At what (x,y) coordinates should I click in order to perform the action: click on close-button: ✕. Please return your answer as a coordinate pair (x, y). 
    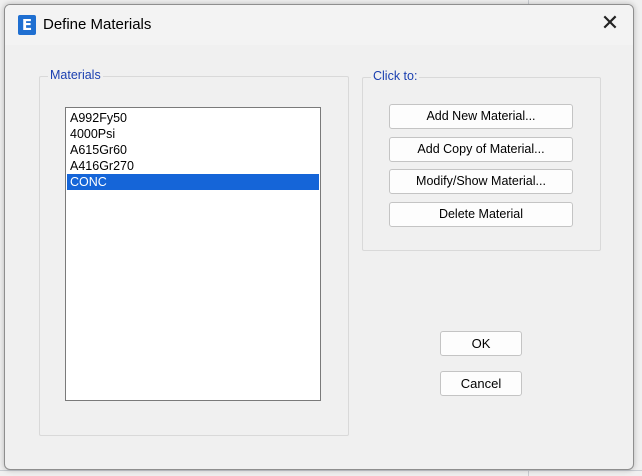
    Looking at the image, I should click on (610, 25).